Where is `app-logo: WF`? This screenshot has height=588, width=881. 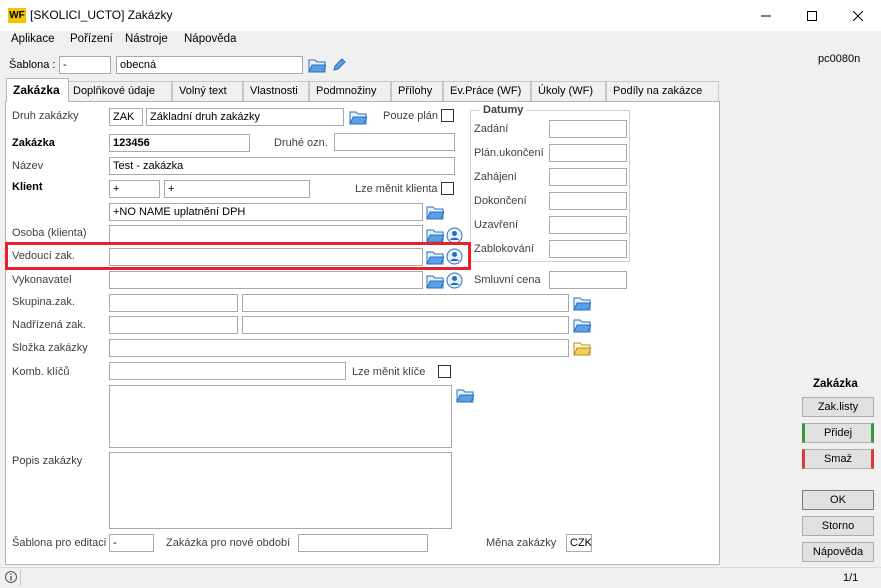
app-logo: WF is located at coordinates (17, 15).